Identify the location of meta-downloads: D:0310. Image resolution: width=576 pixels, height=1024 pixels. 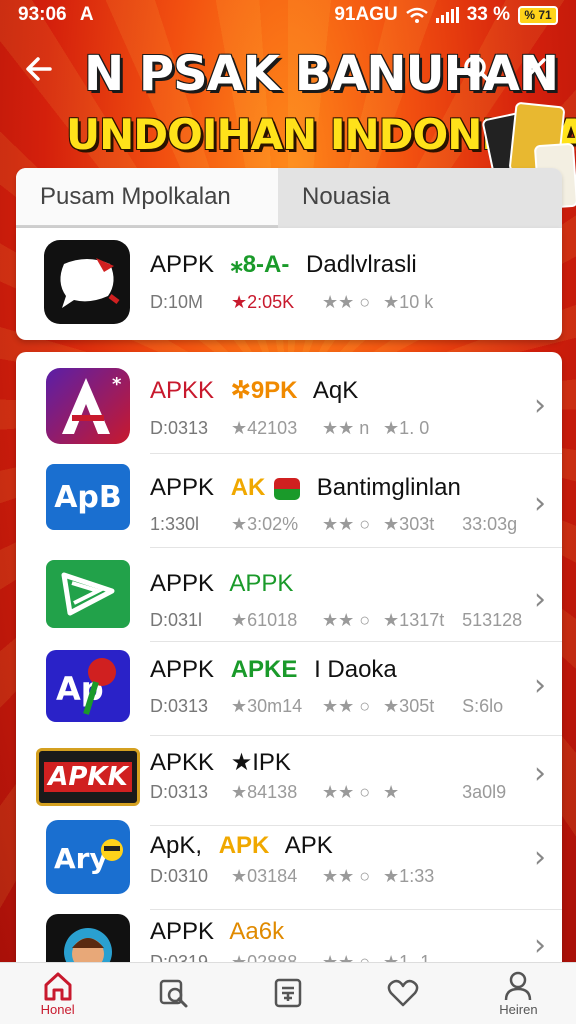
(179, 876).